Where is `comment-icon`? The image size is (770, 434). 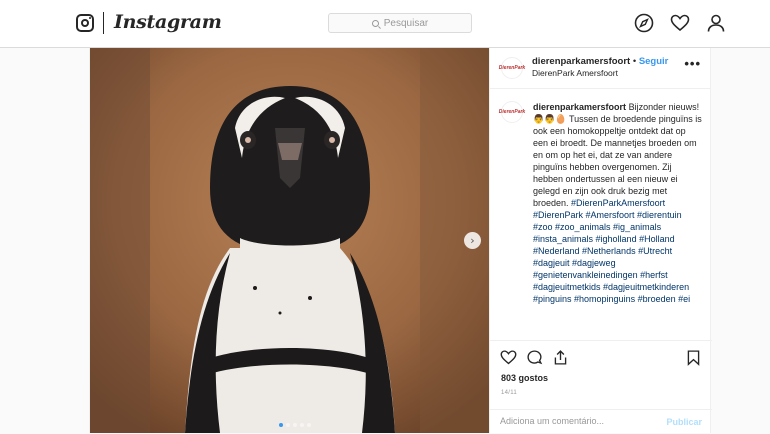
comment-icon is located at coordinates (534, 357).